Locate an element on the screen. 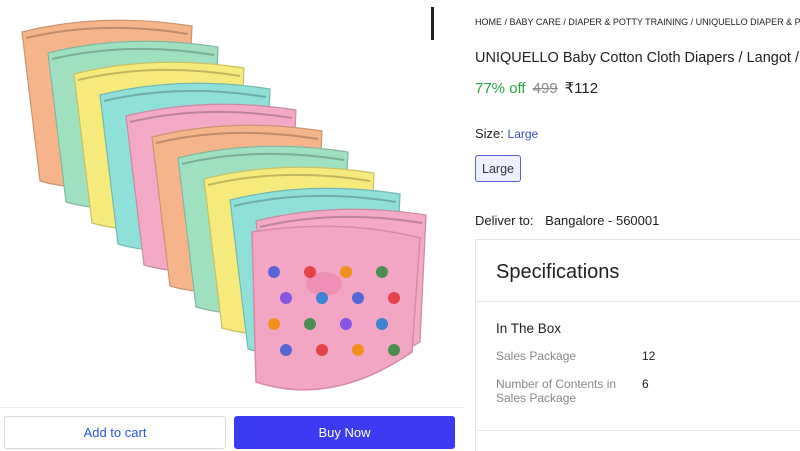 The image size is (800, 451). delivery-location: Deliver to: Bangalore - 560001 is located at coordinates (567, 220).